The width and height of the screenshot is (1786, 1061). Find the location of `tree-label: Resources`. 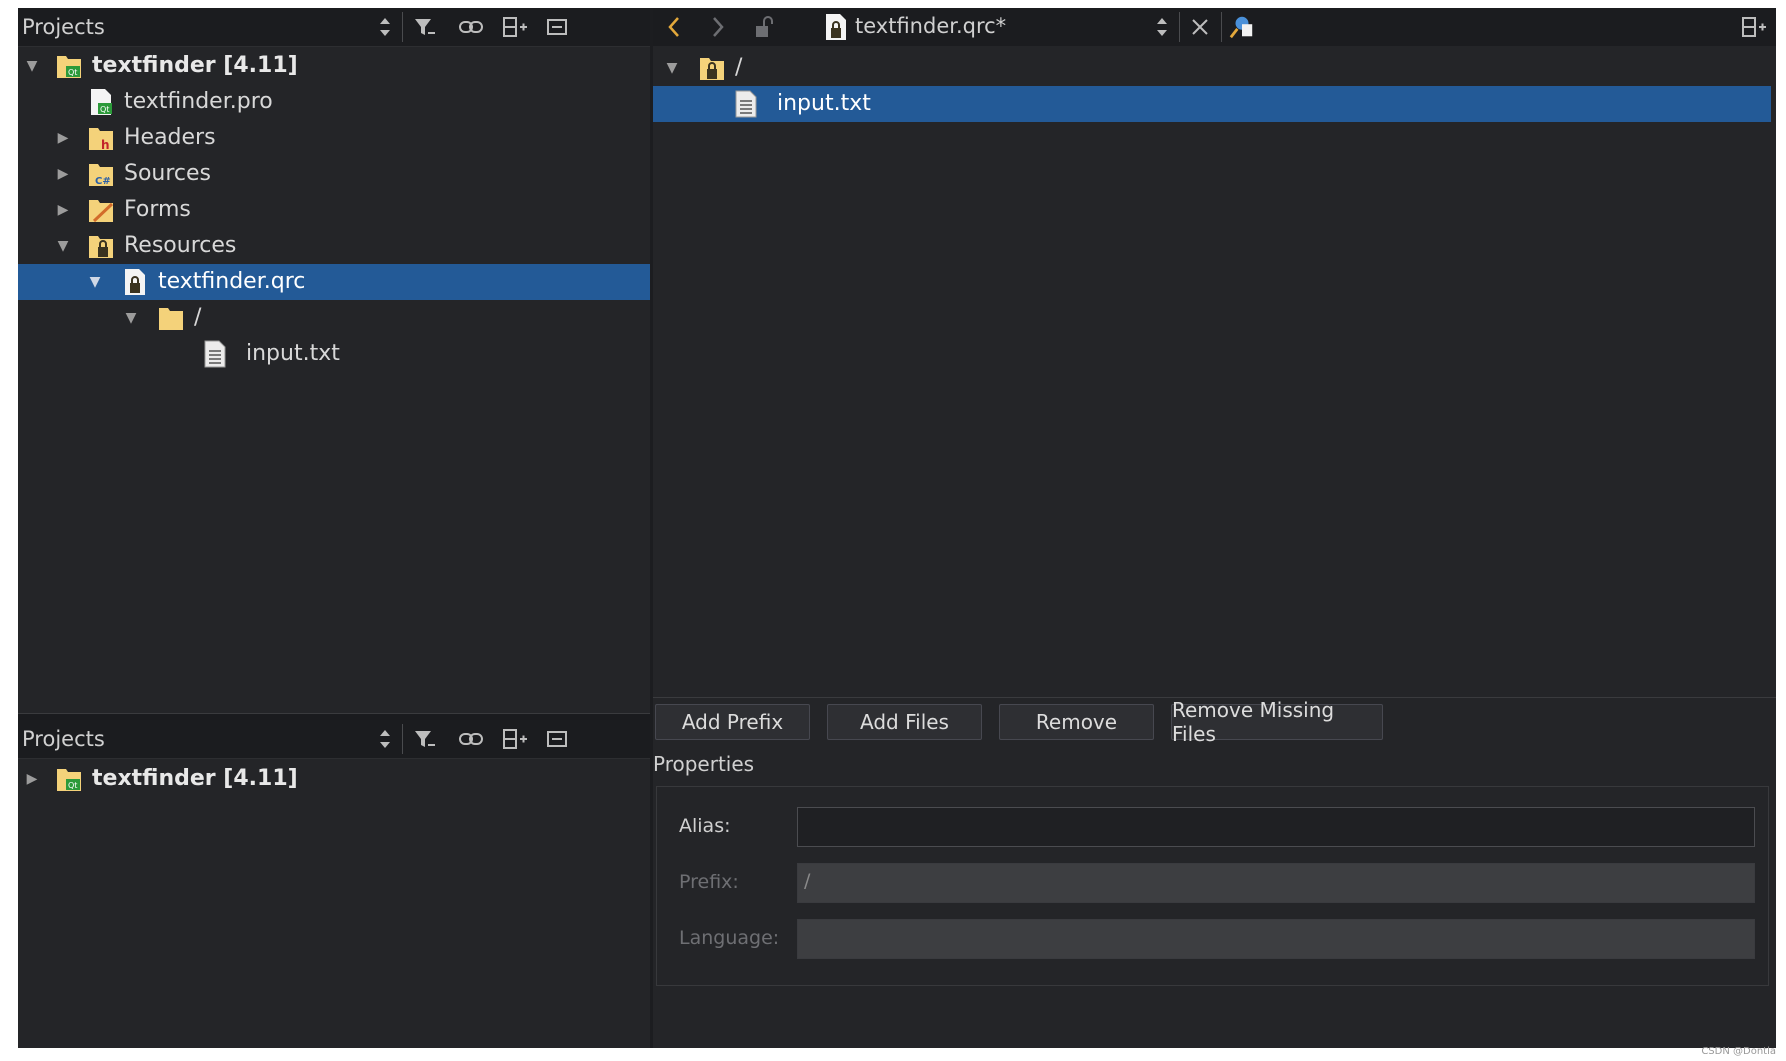

tree-label: Resources is located at coordinates (180, 245).